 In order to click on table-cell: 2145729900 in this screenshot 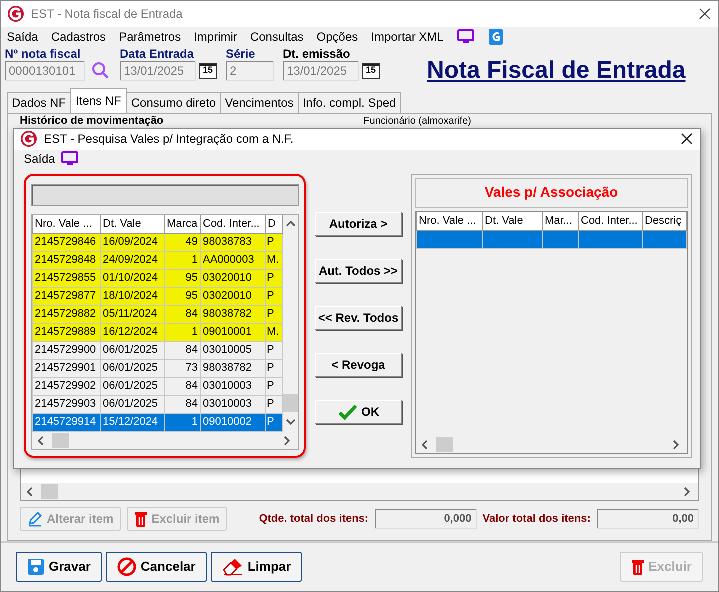, I will do `click(66, 351)`.